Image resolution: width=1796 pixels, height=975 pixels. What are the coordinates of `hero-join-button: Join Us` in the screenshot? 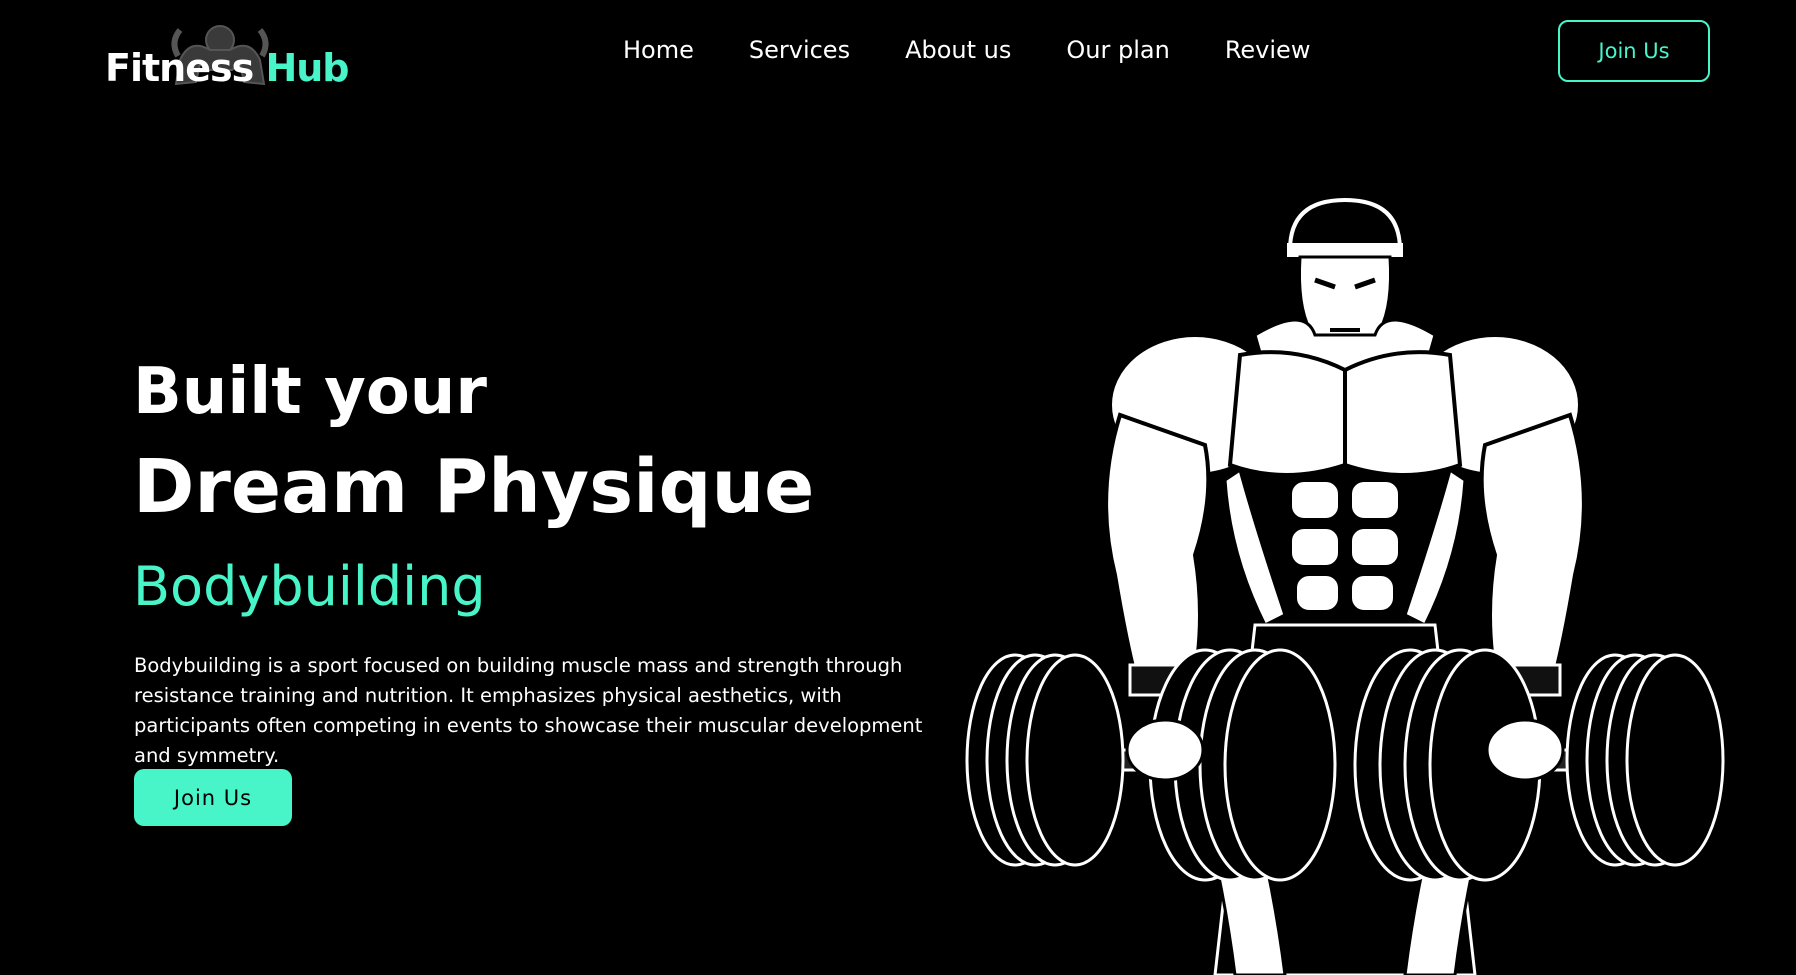 It's located at (213, 797).